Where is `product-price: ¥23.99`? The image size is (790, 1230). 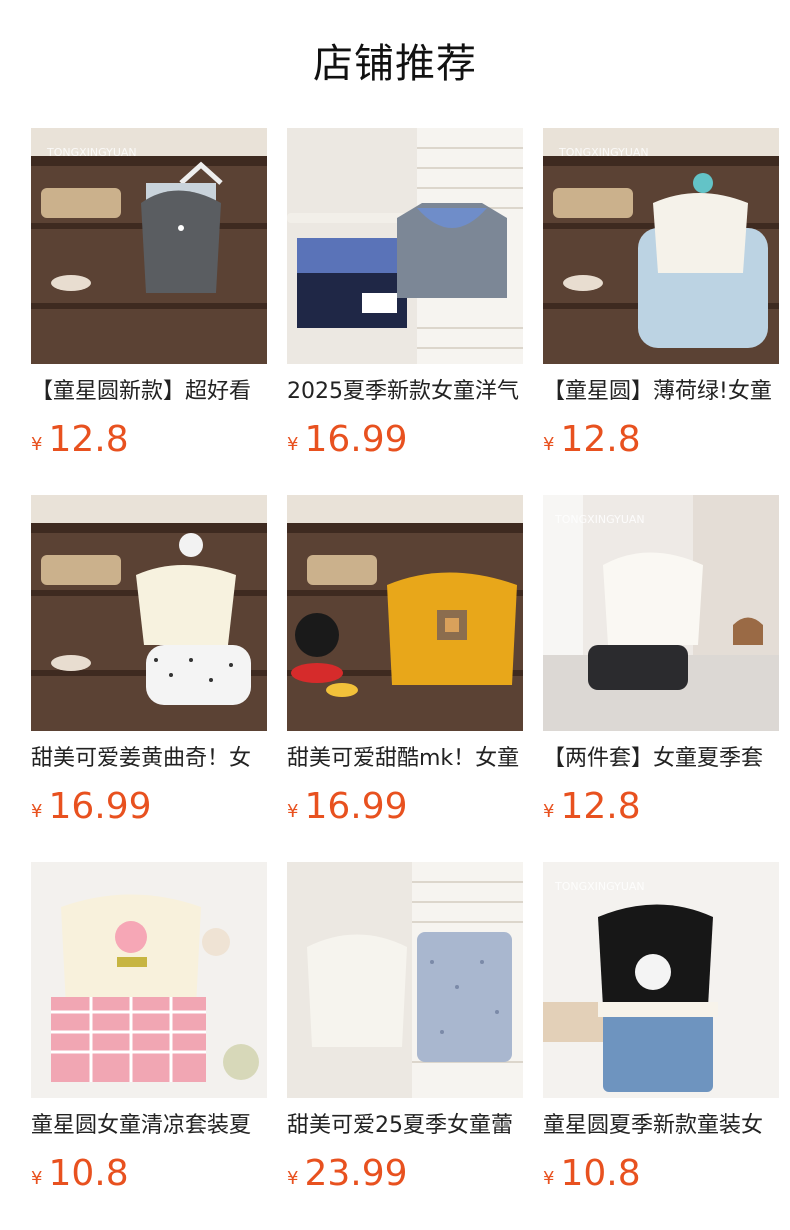 product-price: ¥23.99 is located at coordinates (405, 1174).